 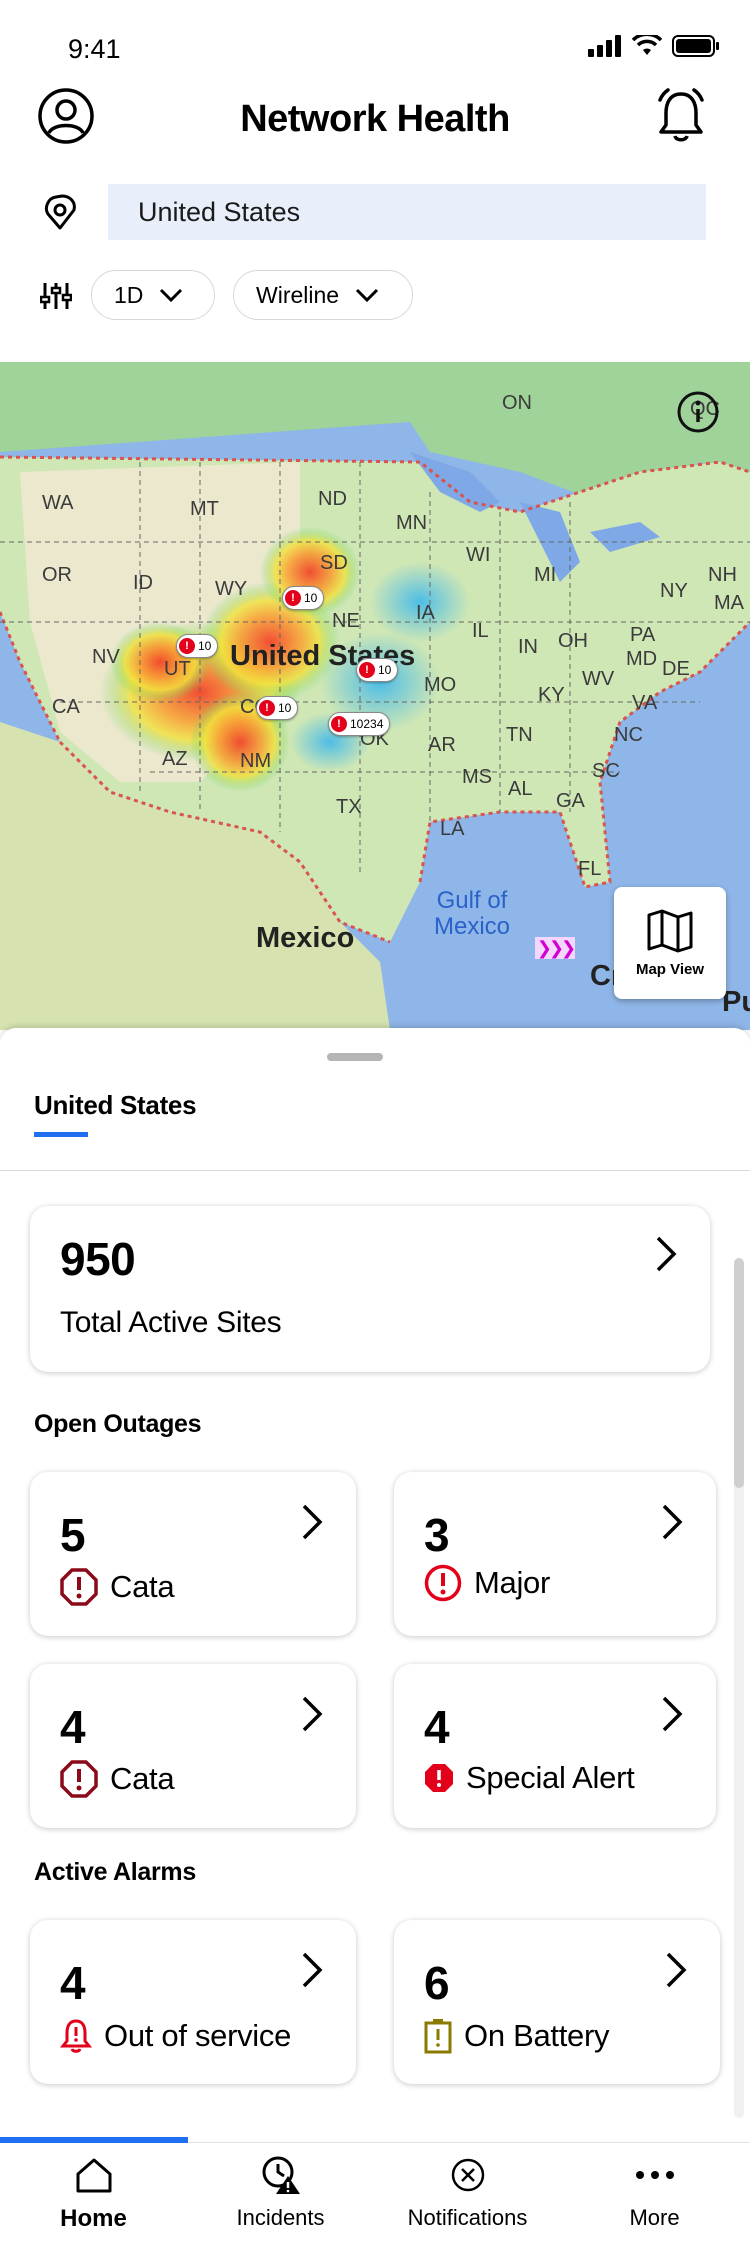 I want to click on map-label-state: WA, so click(x=58, y=503).